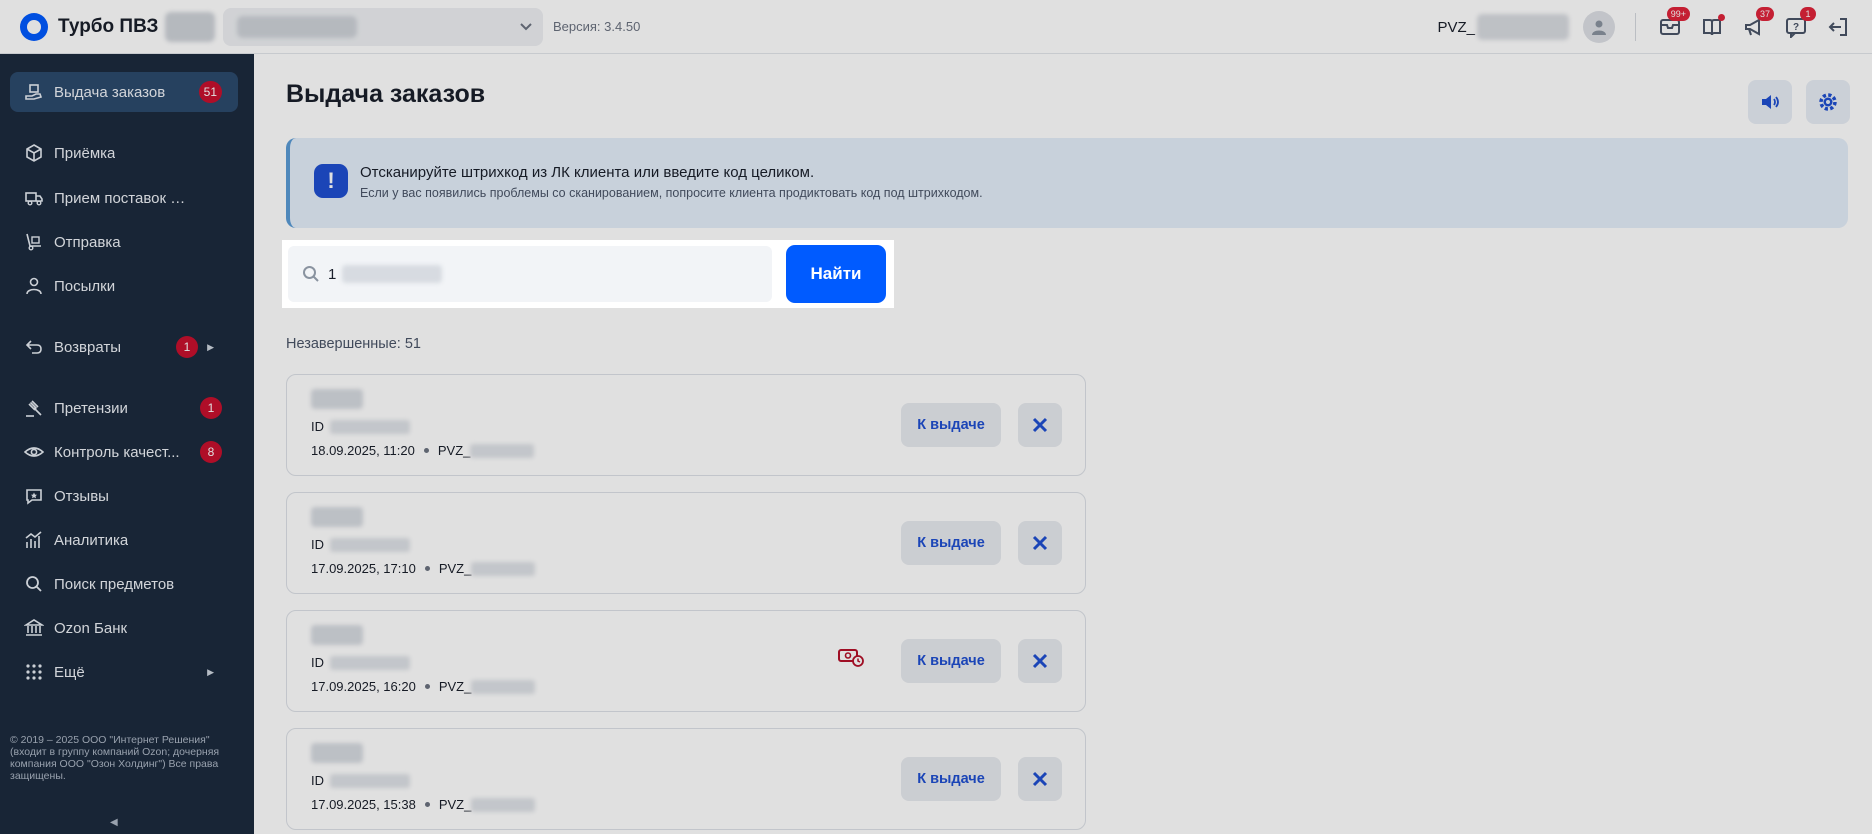 The width and height of the screenshot is (1872, 834). I want to click on sidebar-item-more: Ещё ▶, so click(124, 672).